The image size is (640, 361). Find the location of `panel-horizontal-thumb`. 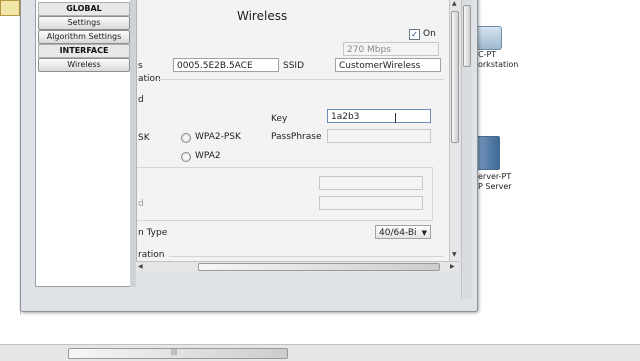

panel-horizontal-thumb is located at coordinates (319, 267).